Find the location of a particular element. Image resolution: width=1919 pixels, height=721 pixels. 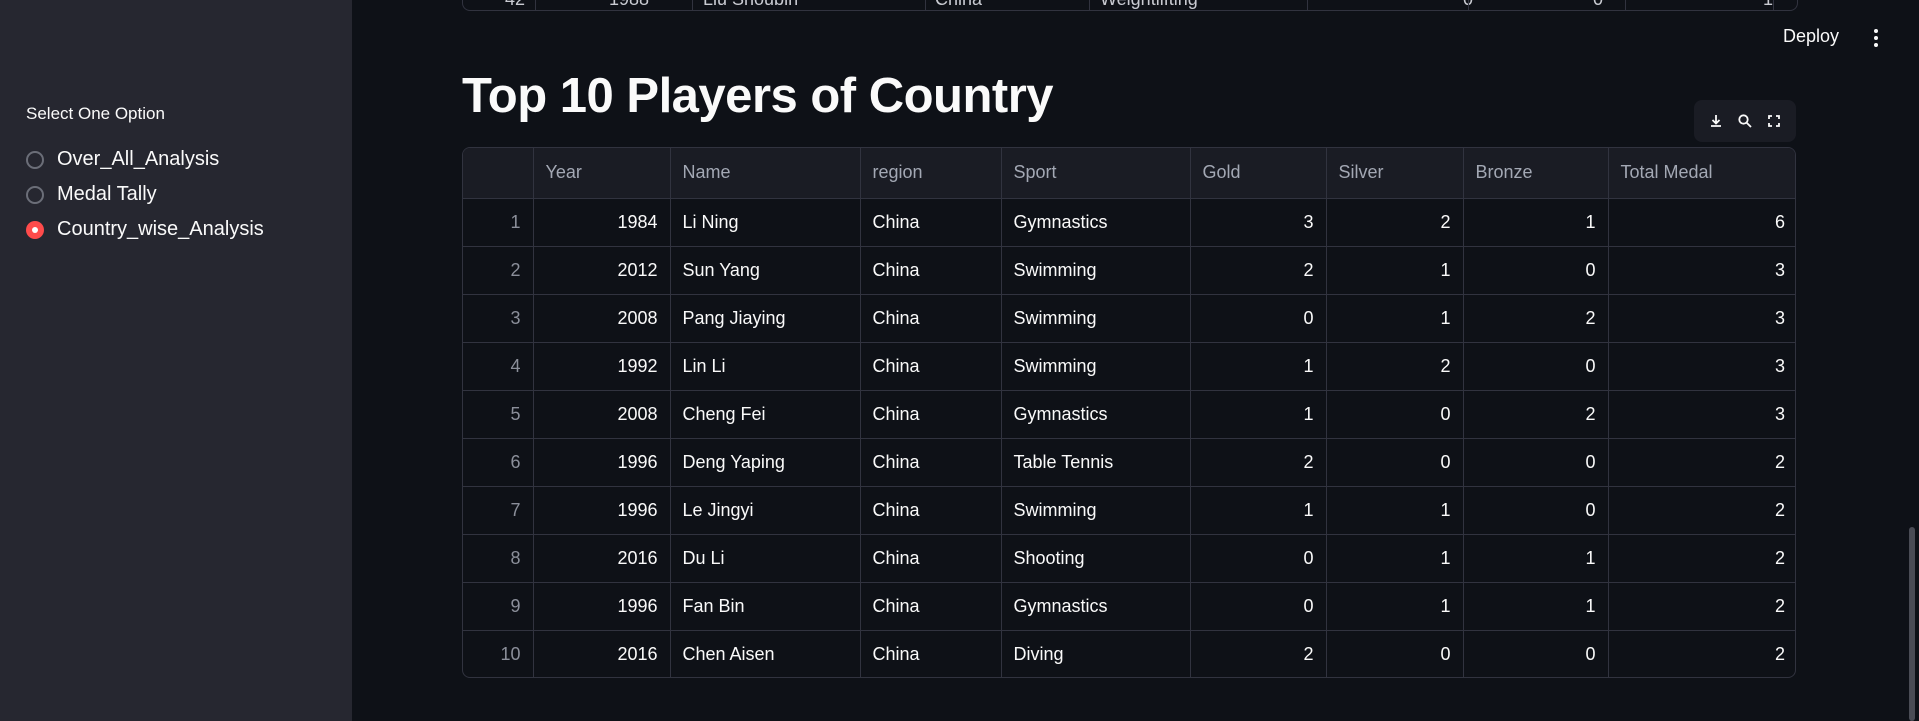

cell-name: Cheng Fei is located at coordinates (765, 414).